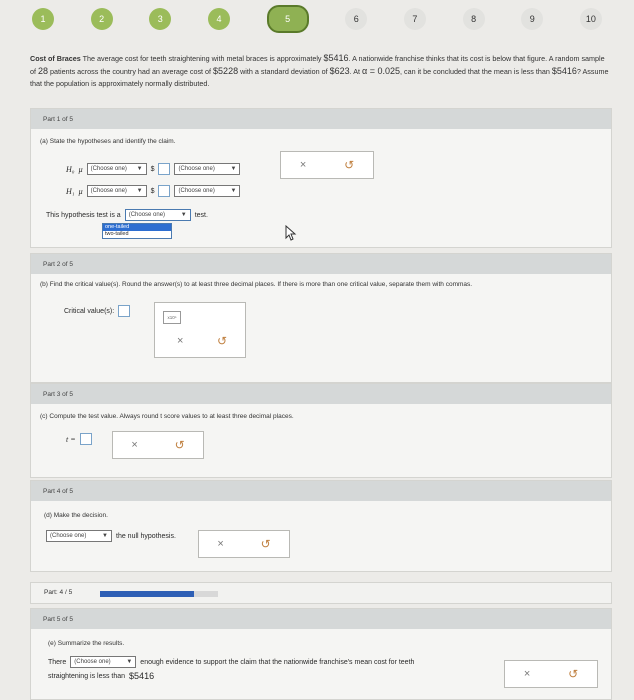 Image resolution: width=634 pixels, height=700 pixels. I want to click on summary-line-2: straightening is less than $5416, so click(101, 676).